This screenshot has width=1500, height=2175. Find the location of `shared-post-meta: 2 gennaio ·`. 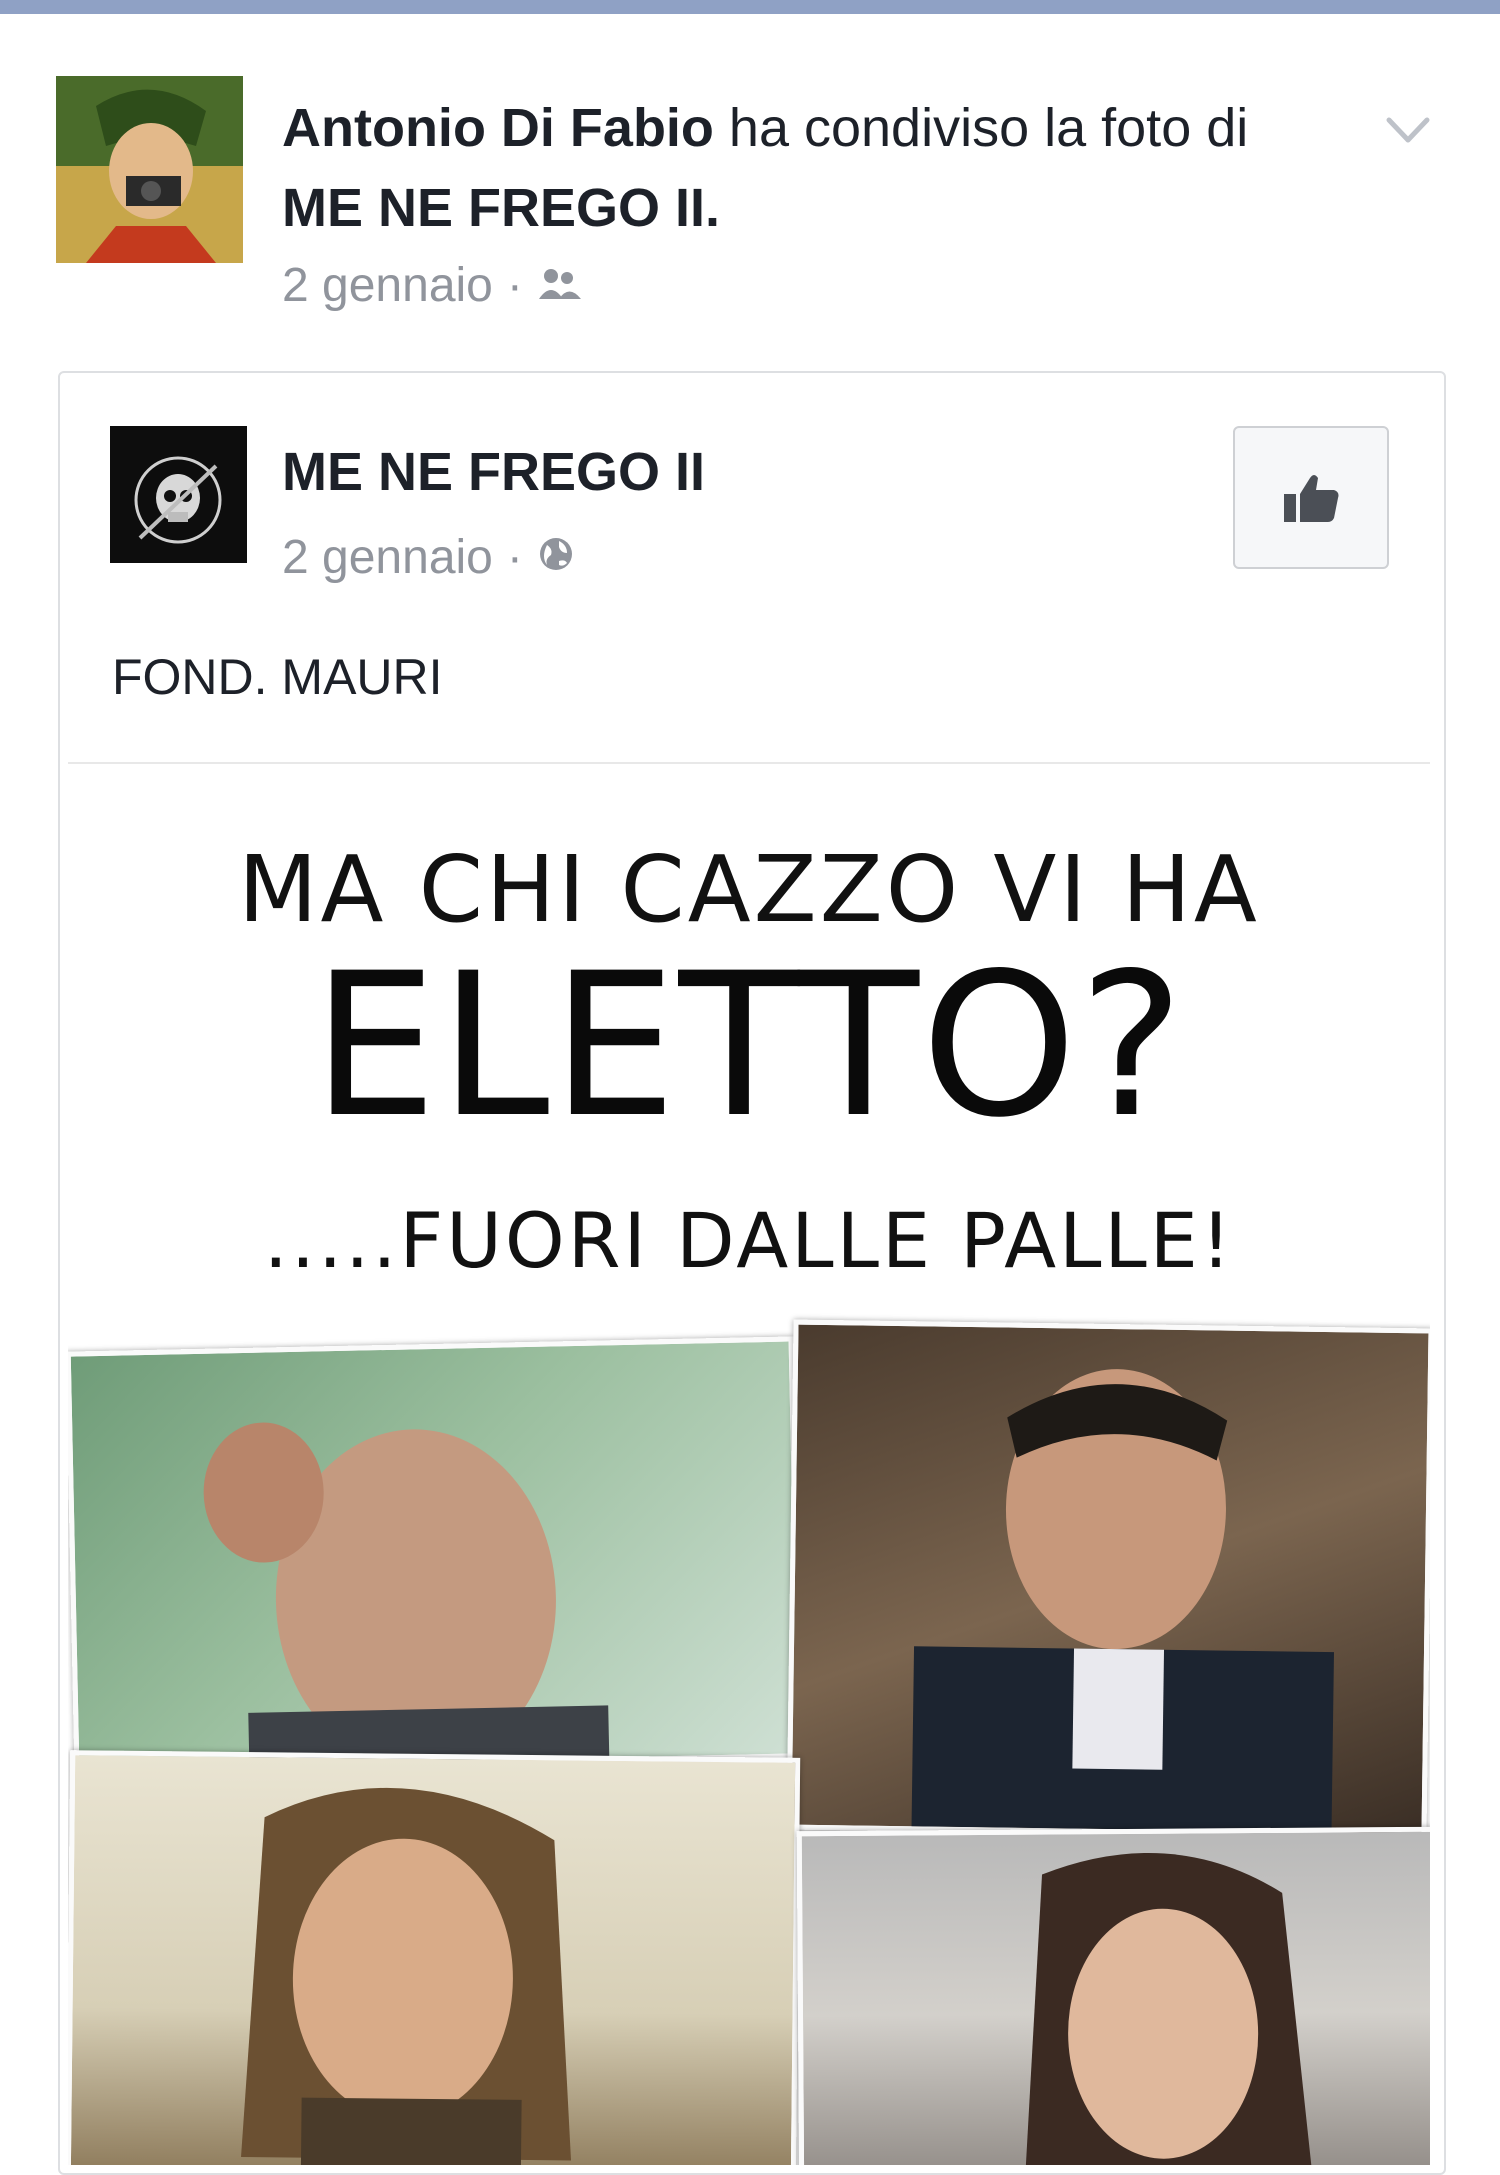

shared-post-meta: 2 gennaio · is located at coordinates (428, 557).